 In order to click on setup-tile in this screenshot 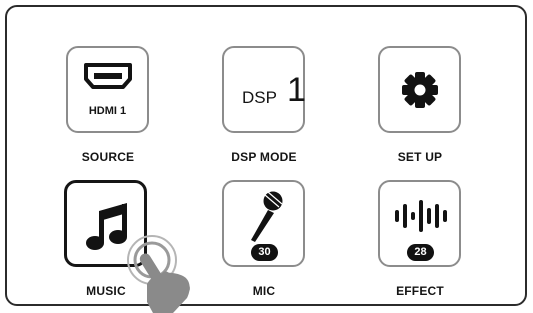, I will do `click(419, 89)`.